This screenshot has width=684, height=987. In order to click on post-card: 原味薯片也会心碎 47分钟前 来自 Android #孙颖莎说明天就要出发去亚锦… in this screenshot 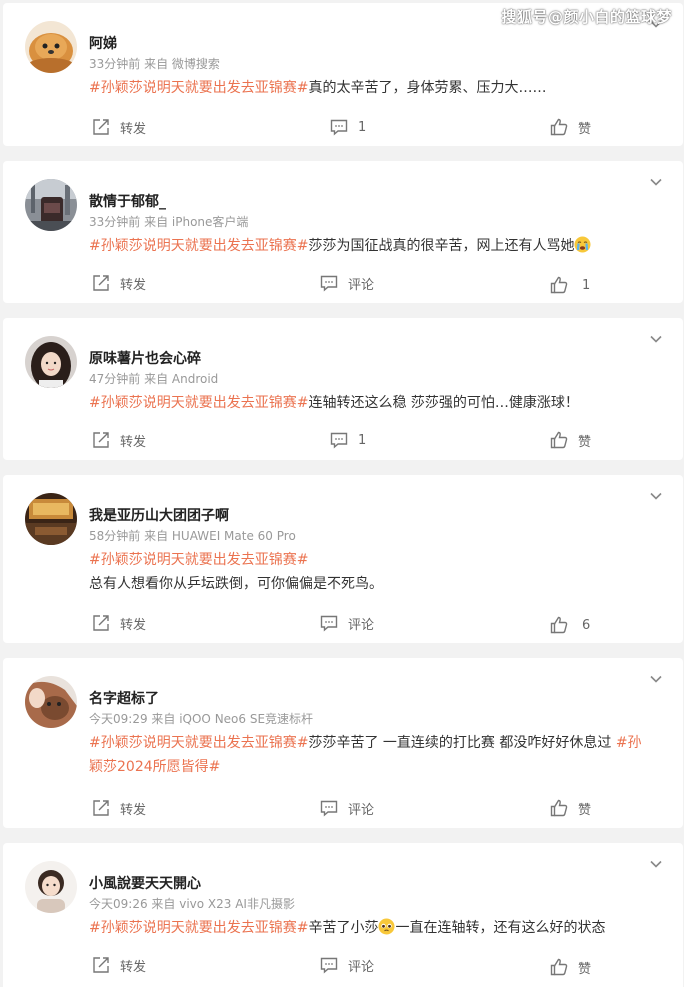, I will do `click(343, 389)`.